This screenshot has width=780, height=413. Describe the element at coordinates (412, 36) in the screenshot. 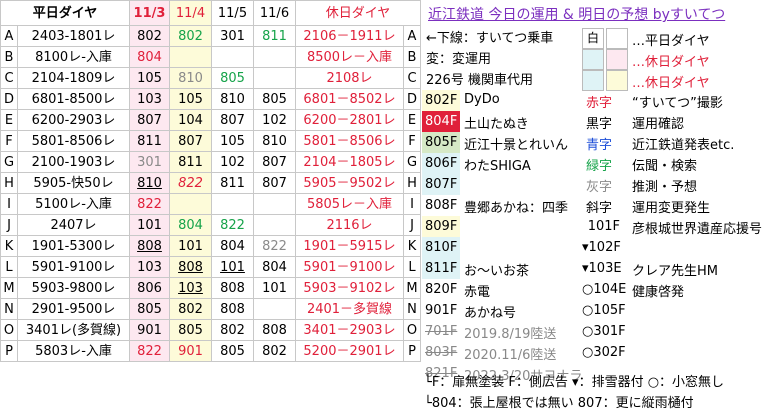

I see `row-key-right: A` at that location.